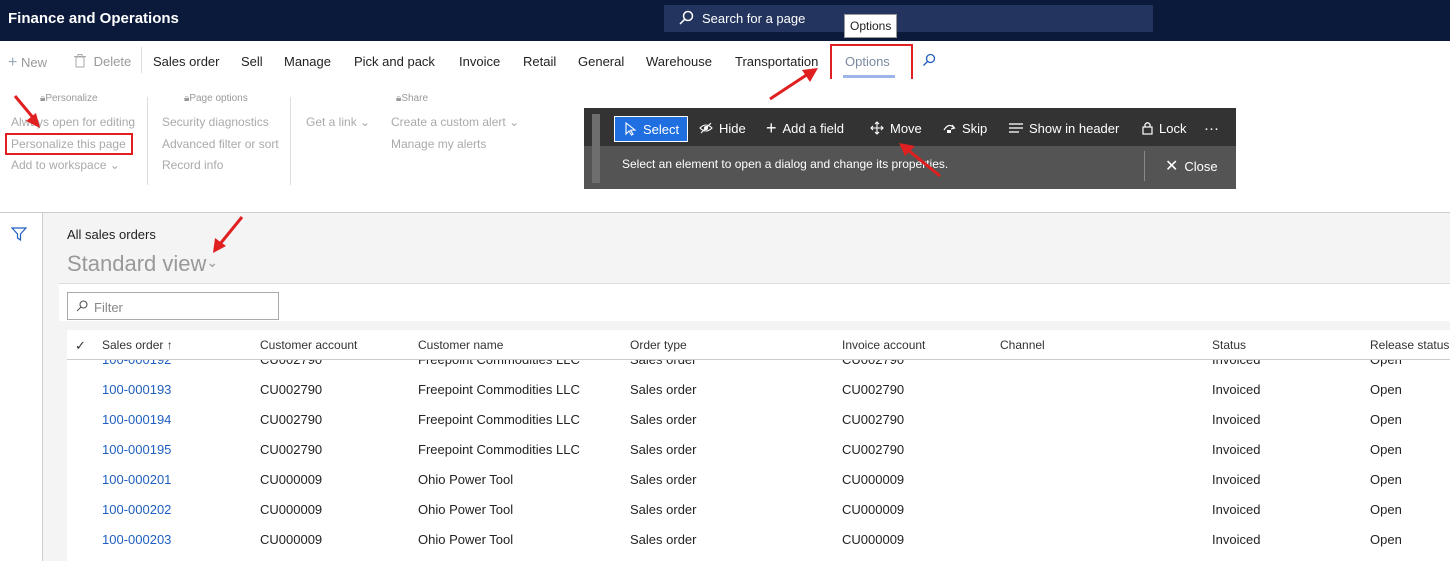 This screenshot has width=1450, height=561. I want to click on col-release-status: Release status, so click(1409, 345).